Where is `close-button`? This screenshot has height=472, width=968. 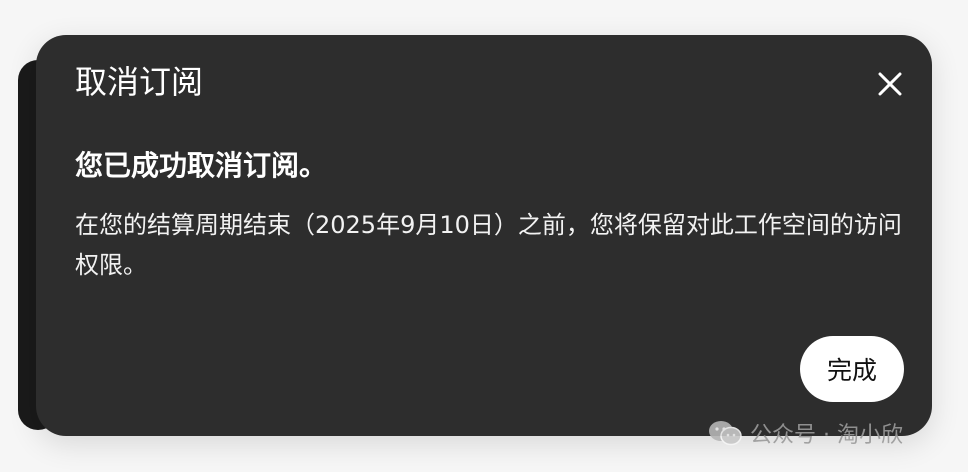 close-button is located at coordinates (890, 84).